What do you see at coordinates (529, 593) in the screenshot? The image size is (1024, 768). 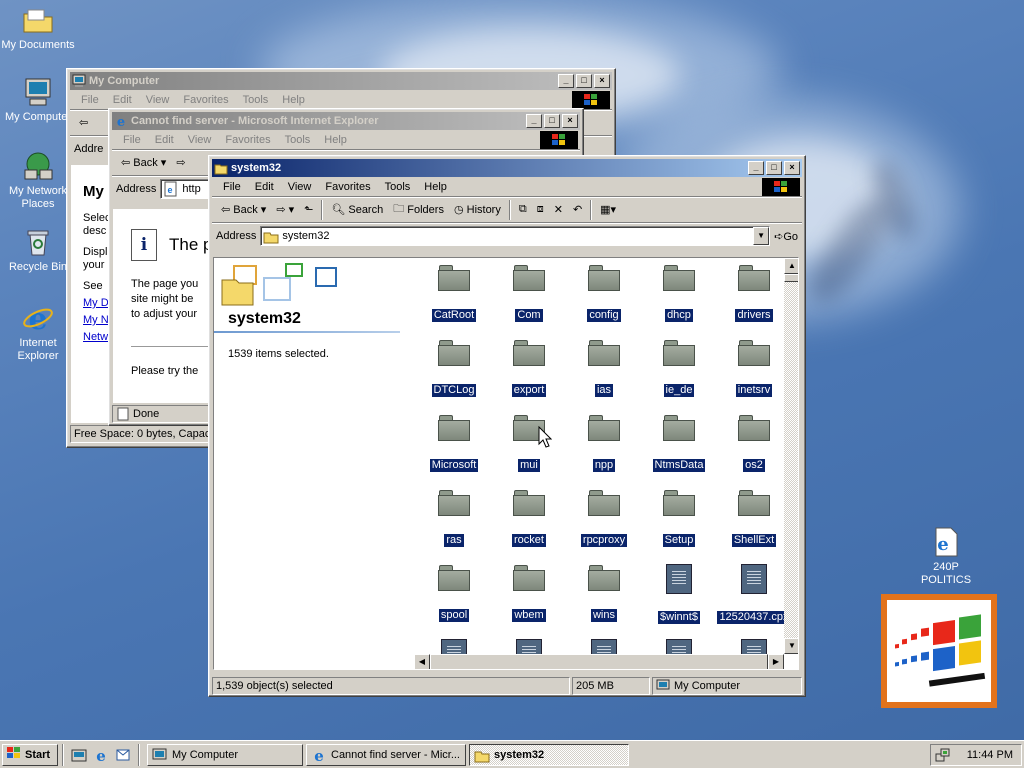 I see `folder-item: wbem` at bounding box center [529, 593].